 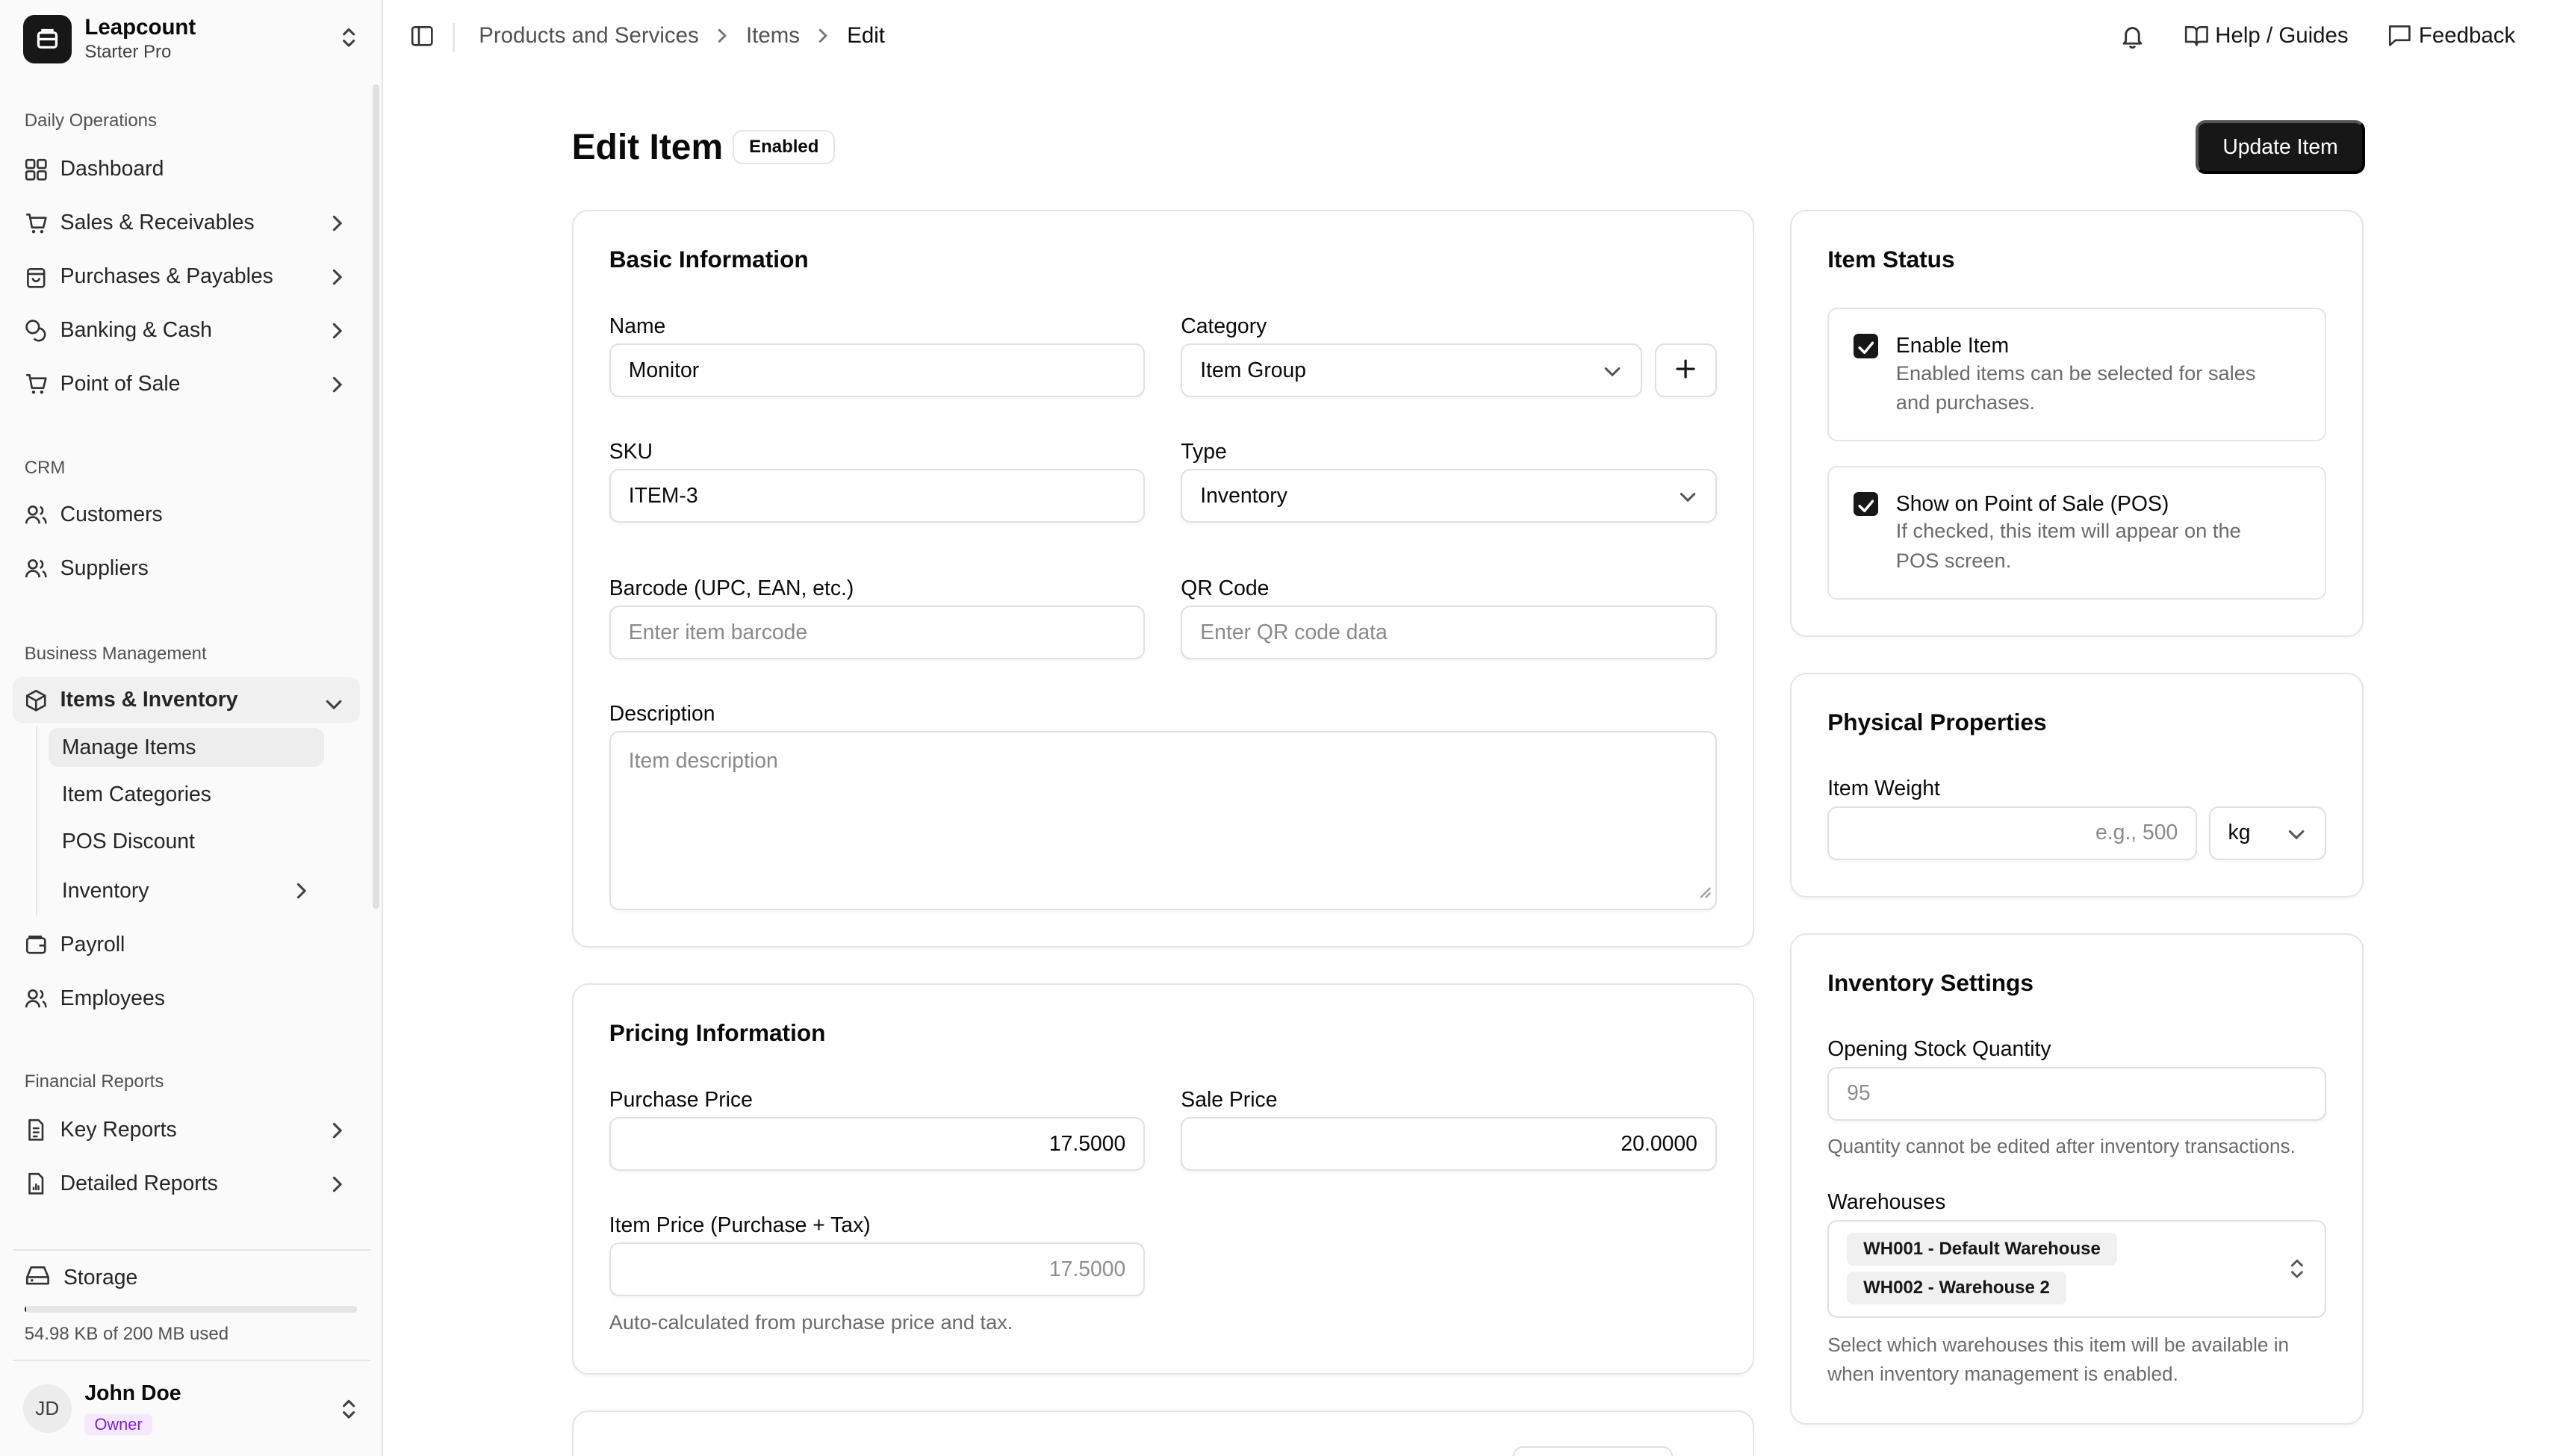 I want to click on barcode-label: Barcode (UPC, EAN, etc.), so click(x=731, y=588).